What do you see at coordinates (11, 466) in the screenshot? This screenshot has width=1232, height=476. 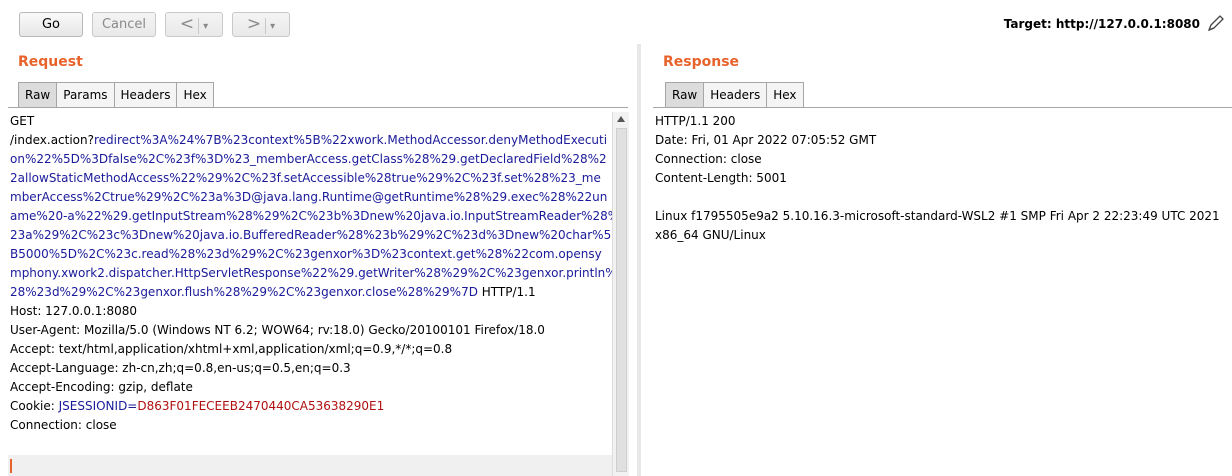 I see `text-cursor` at bounding box center [11, 466].